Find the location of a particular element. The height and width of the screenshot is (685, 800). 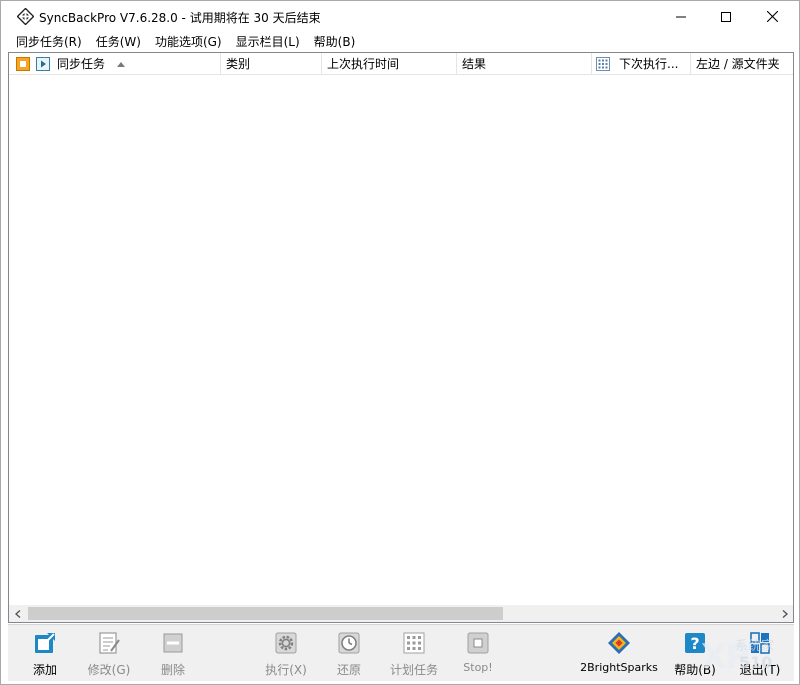

scroll-left-button is located at coordinates (17, 613).